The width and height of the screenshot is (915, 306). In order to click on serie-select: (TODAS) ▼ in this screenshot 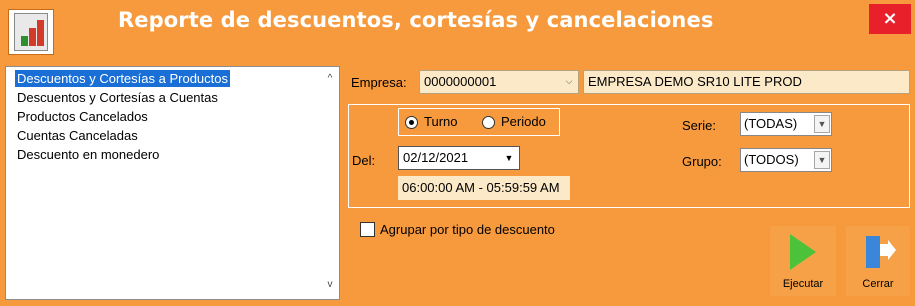, I will do `click(786, 124)`.